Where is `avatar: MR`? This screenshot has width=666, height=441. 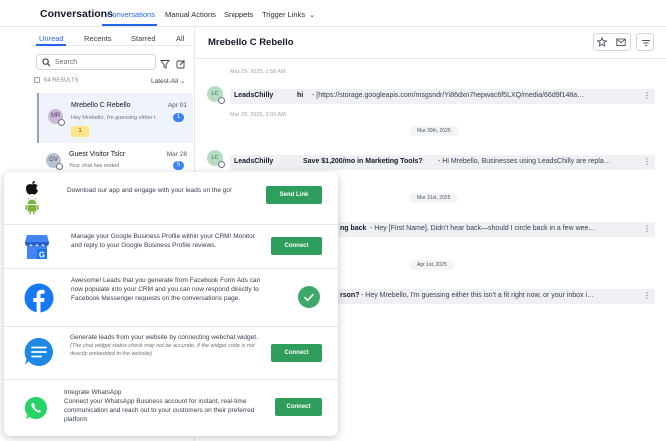 avatar: MR is located at coordinates (56, 117).